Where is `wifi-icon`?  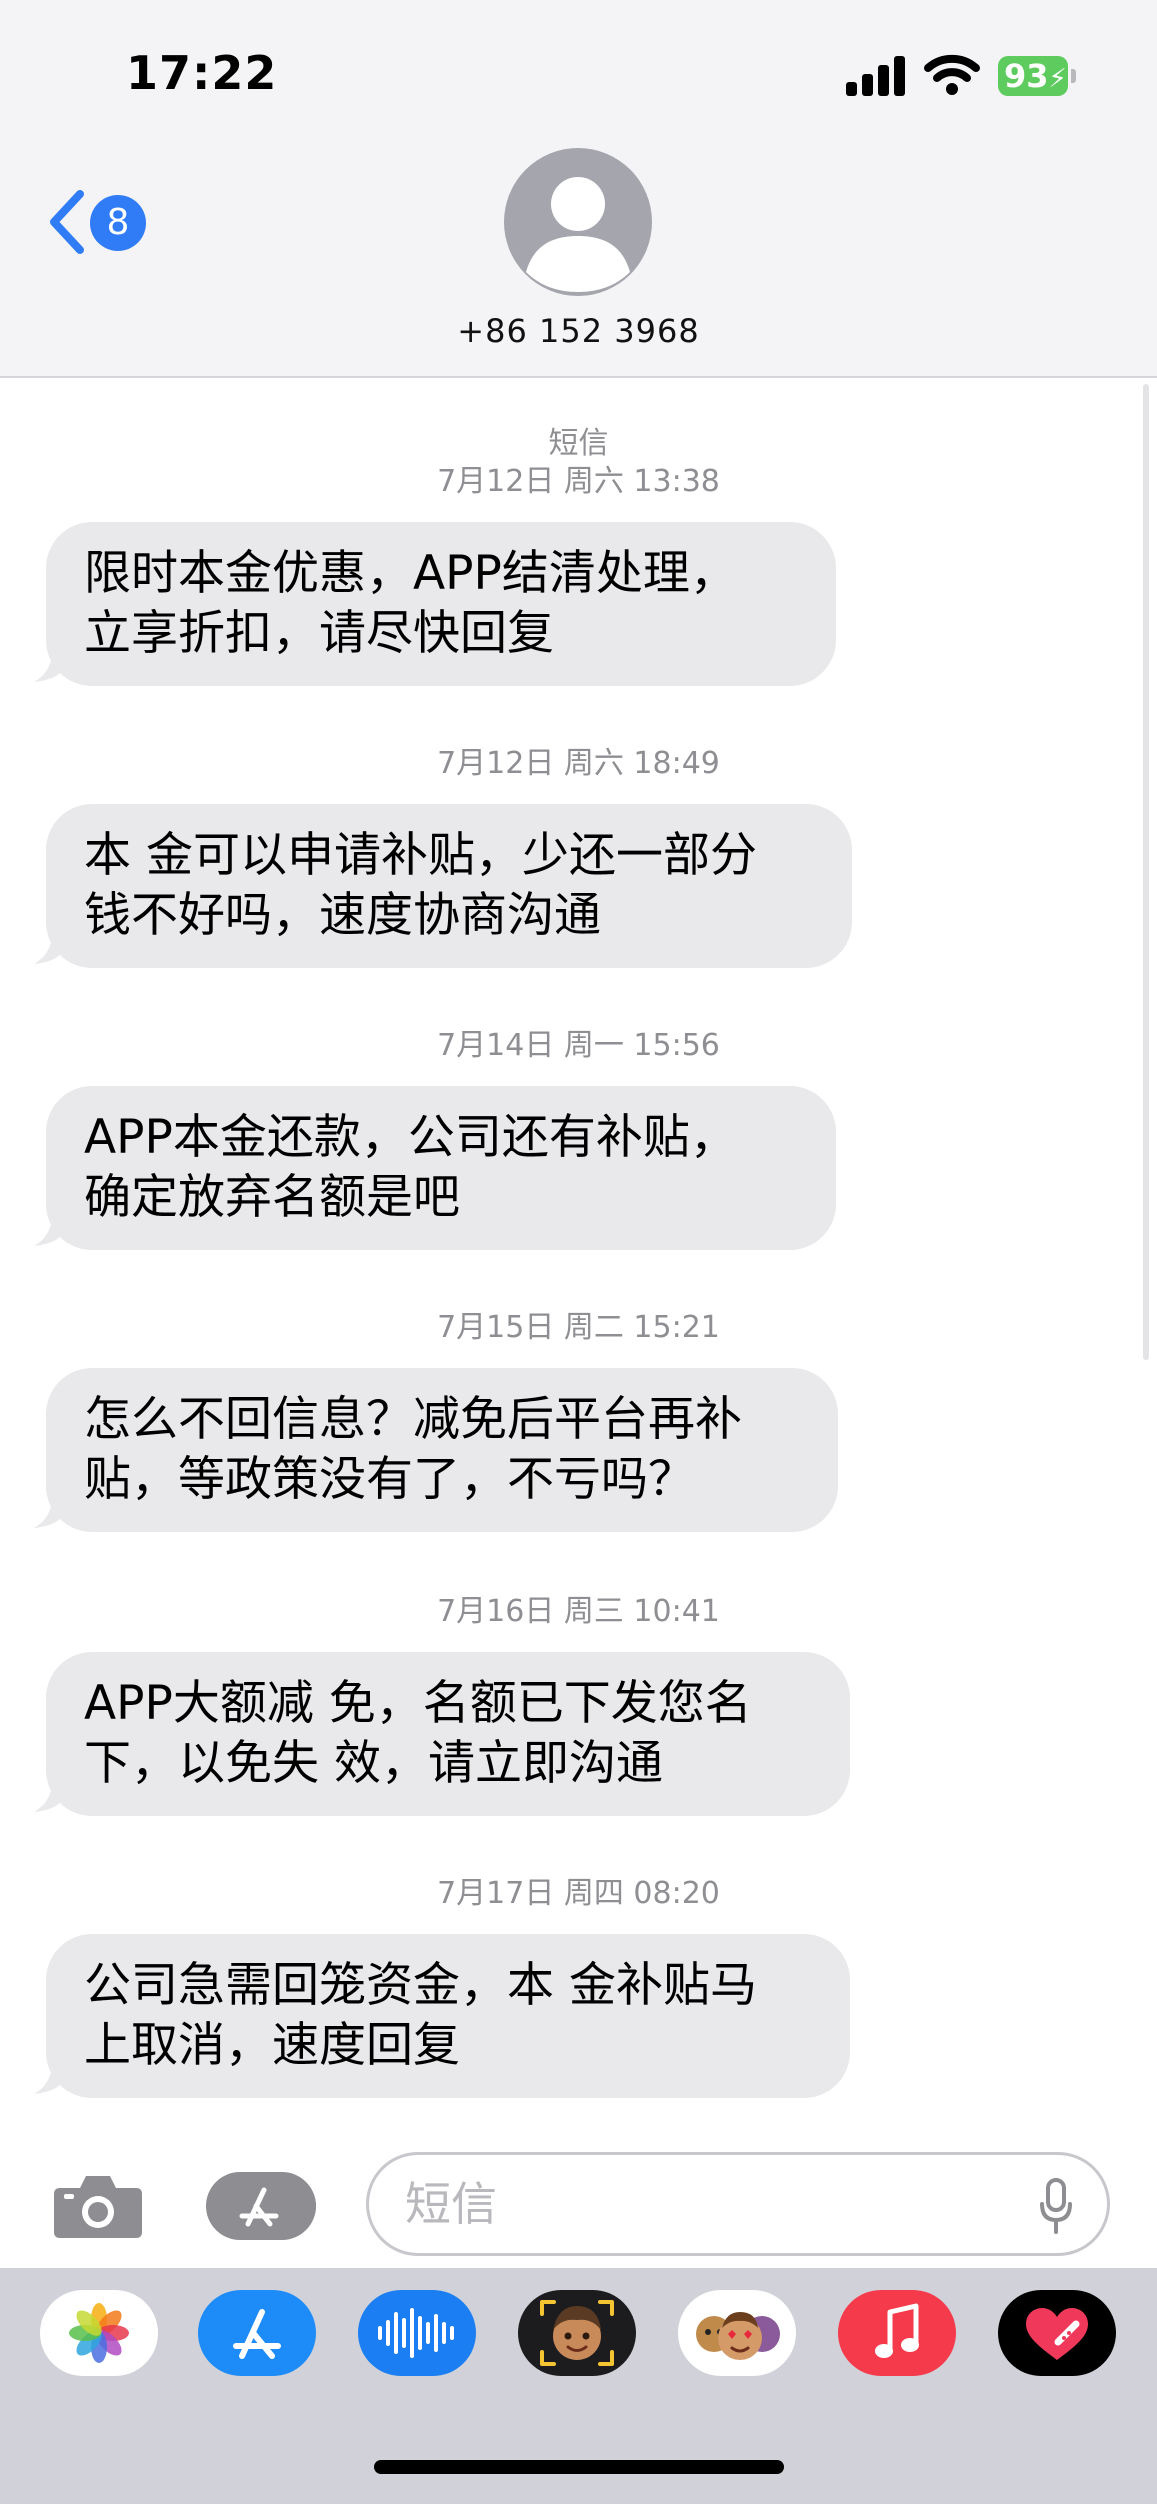 wifi-icon is located at coordinates (952, 74).